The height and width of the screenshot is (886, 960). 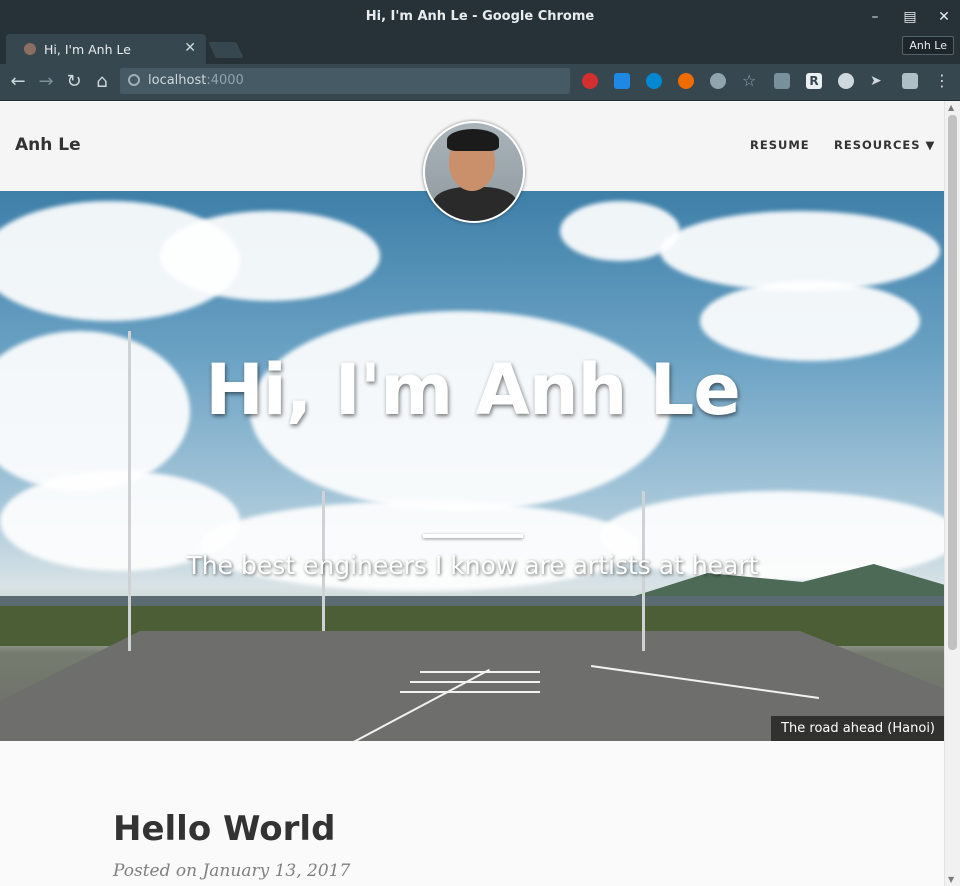 What do you see at coordinates (590, 81) in the screenshot?
I see `ublock-icon` at bounding box center [590, 81].